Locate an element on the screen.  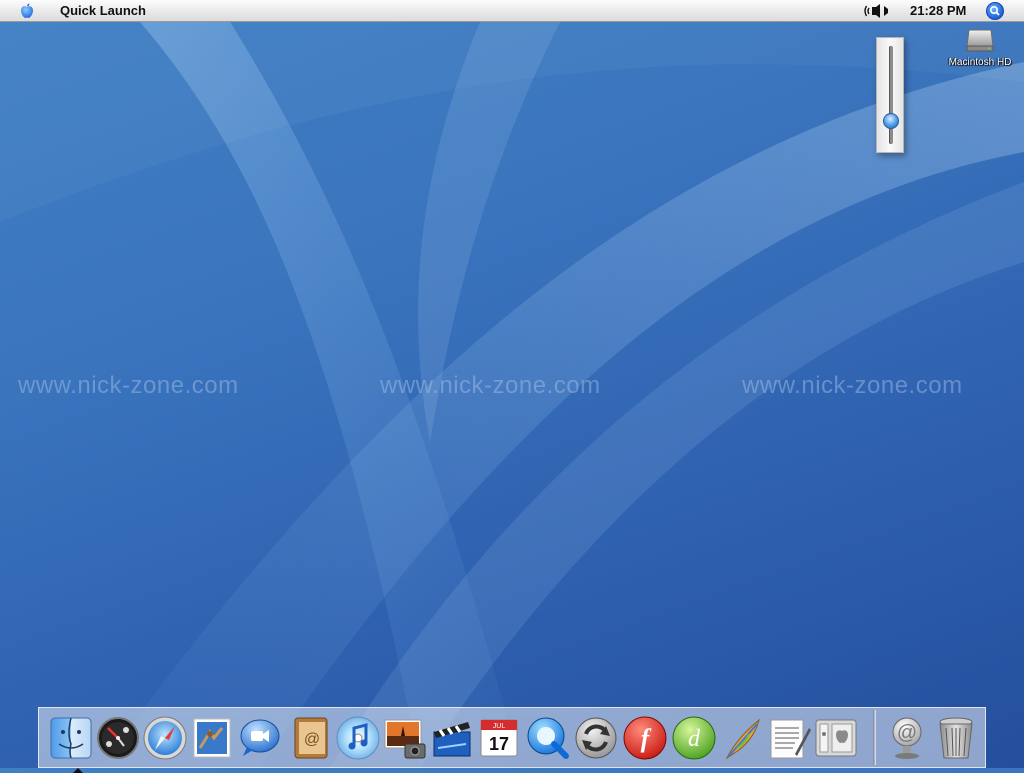
dock-ichat is located at coordinates (259, 738).